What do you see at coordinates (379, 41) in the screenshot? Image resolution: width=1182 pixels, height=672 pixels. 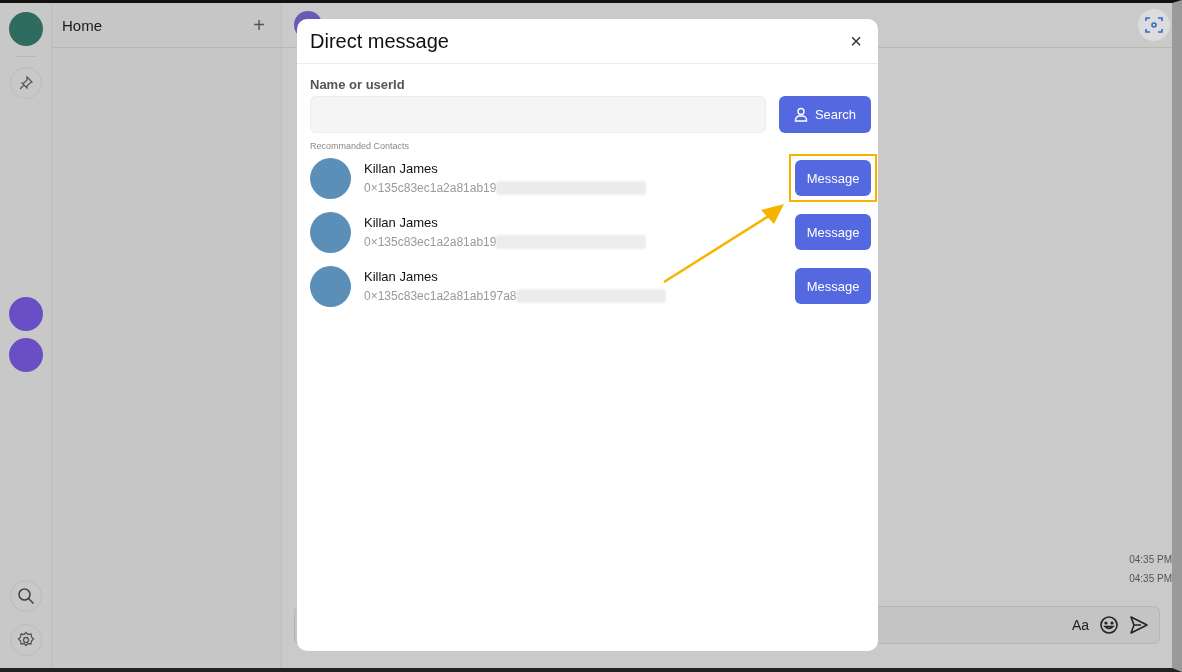 I see `dialog-title: Direct message` at bounding box center [379, 41].